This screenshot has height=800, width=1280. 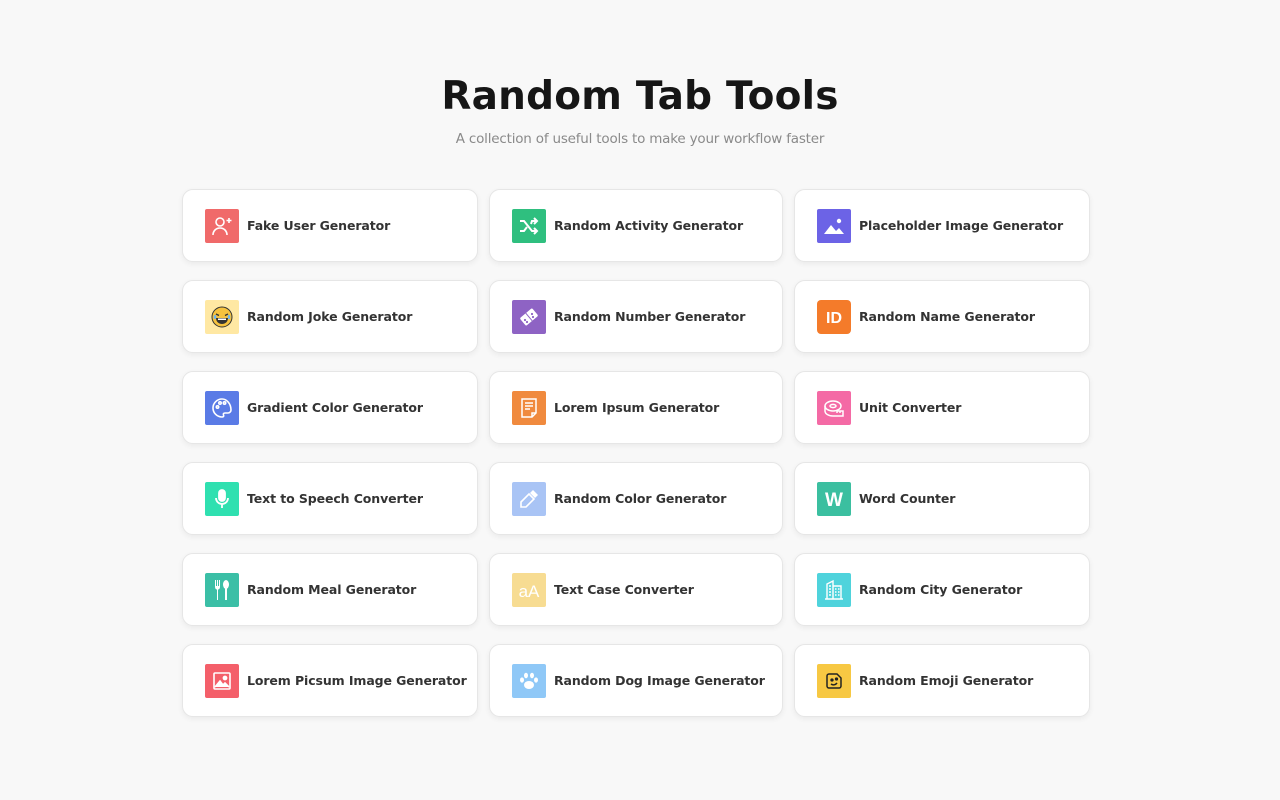 I want to click on shuffle-icon, so click(x=529, y=225).